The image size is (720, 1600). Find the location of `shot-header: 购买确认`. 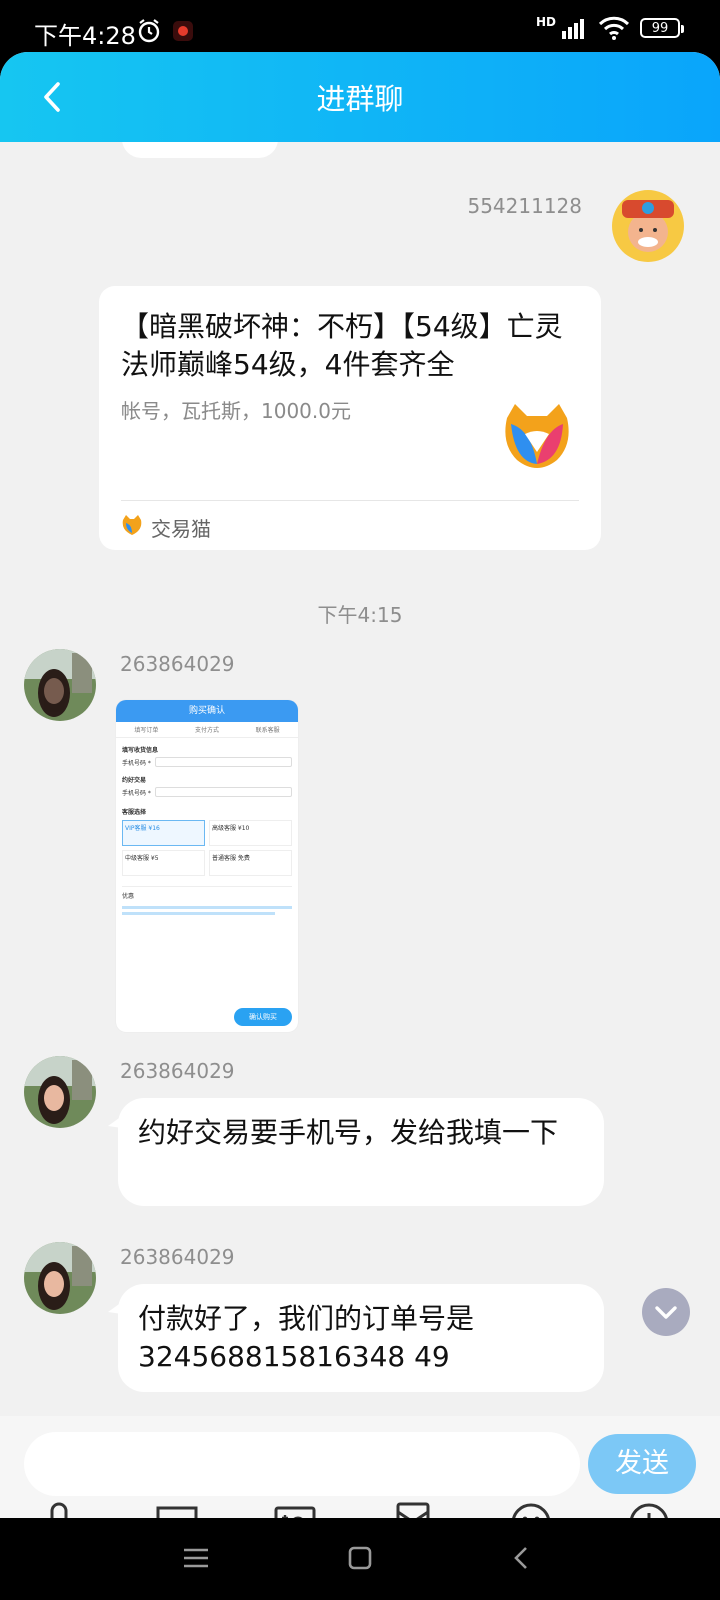

shot-header: 购买确认 is located at coordinates (207, 711).